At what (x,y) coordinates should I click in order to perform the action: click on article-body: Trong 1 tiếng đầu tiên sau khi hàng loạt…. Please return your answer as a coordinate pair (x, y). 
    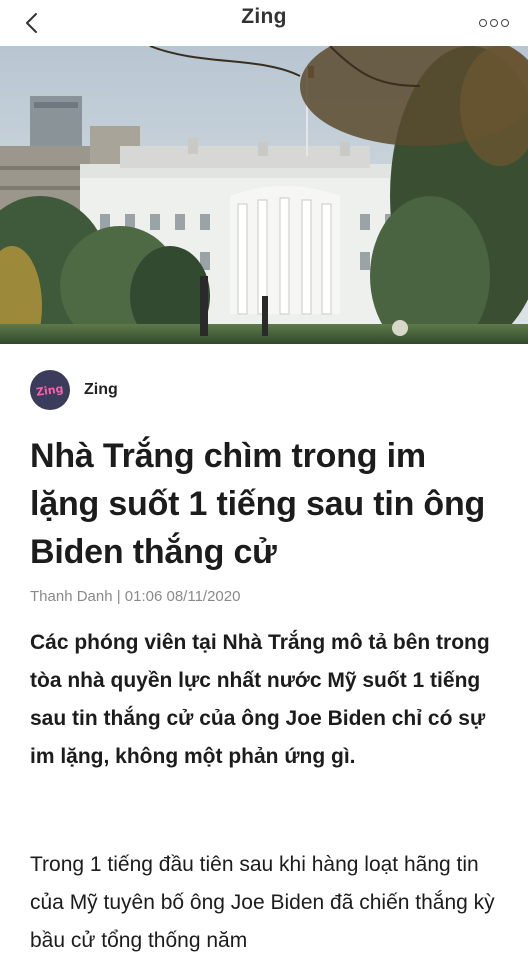
    Looking at the image, I should click on (262, 902).